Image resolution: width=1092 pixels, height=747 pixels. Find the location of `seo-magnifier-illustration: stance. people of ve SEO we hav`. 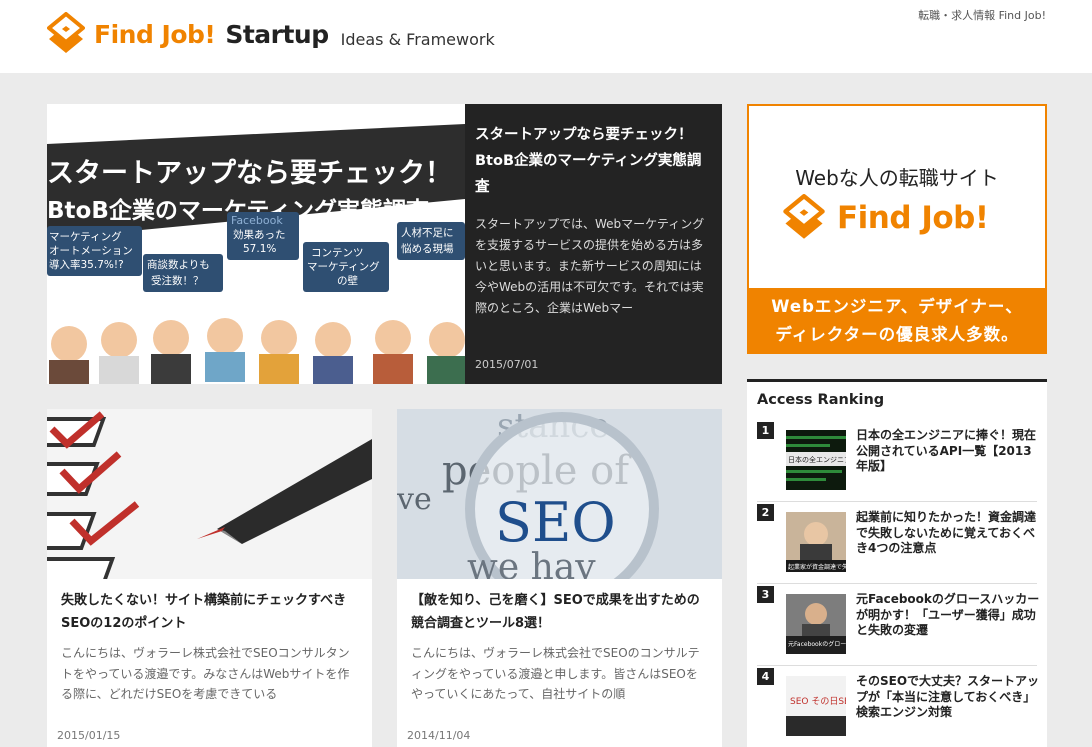

seo-magnifier-illustration: stance. people of ve SEO we hav is located at coordinates (559, 494).